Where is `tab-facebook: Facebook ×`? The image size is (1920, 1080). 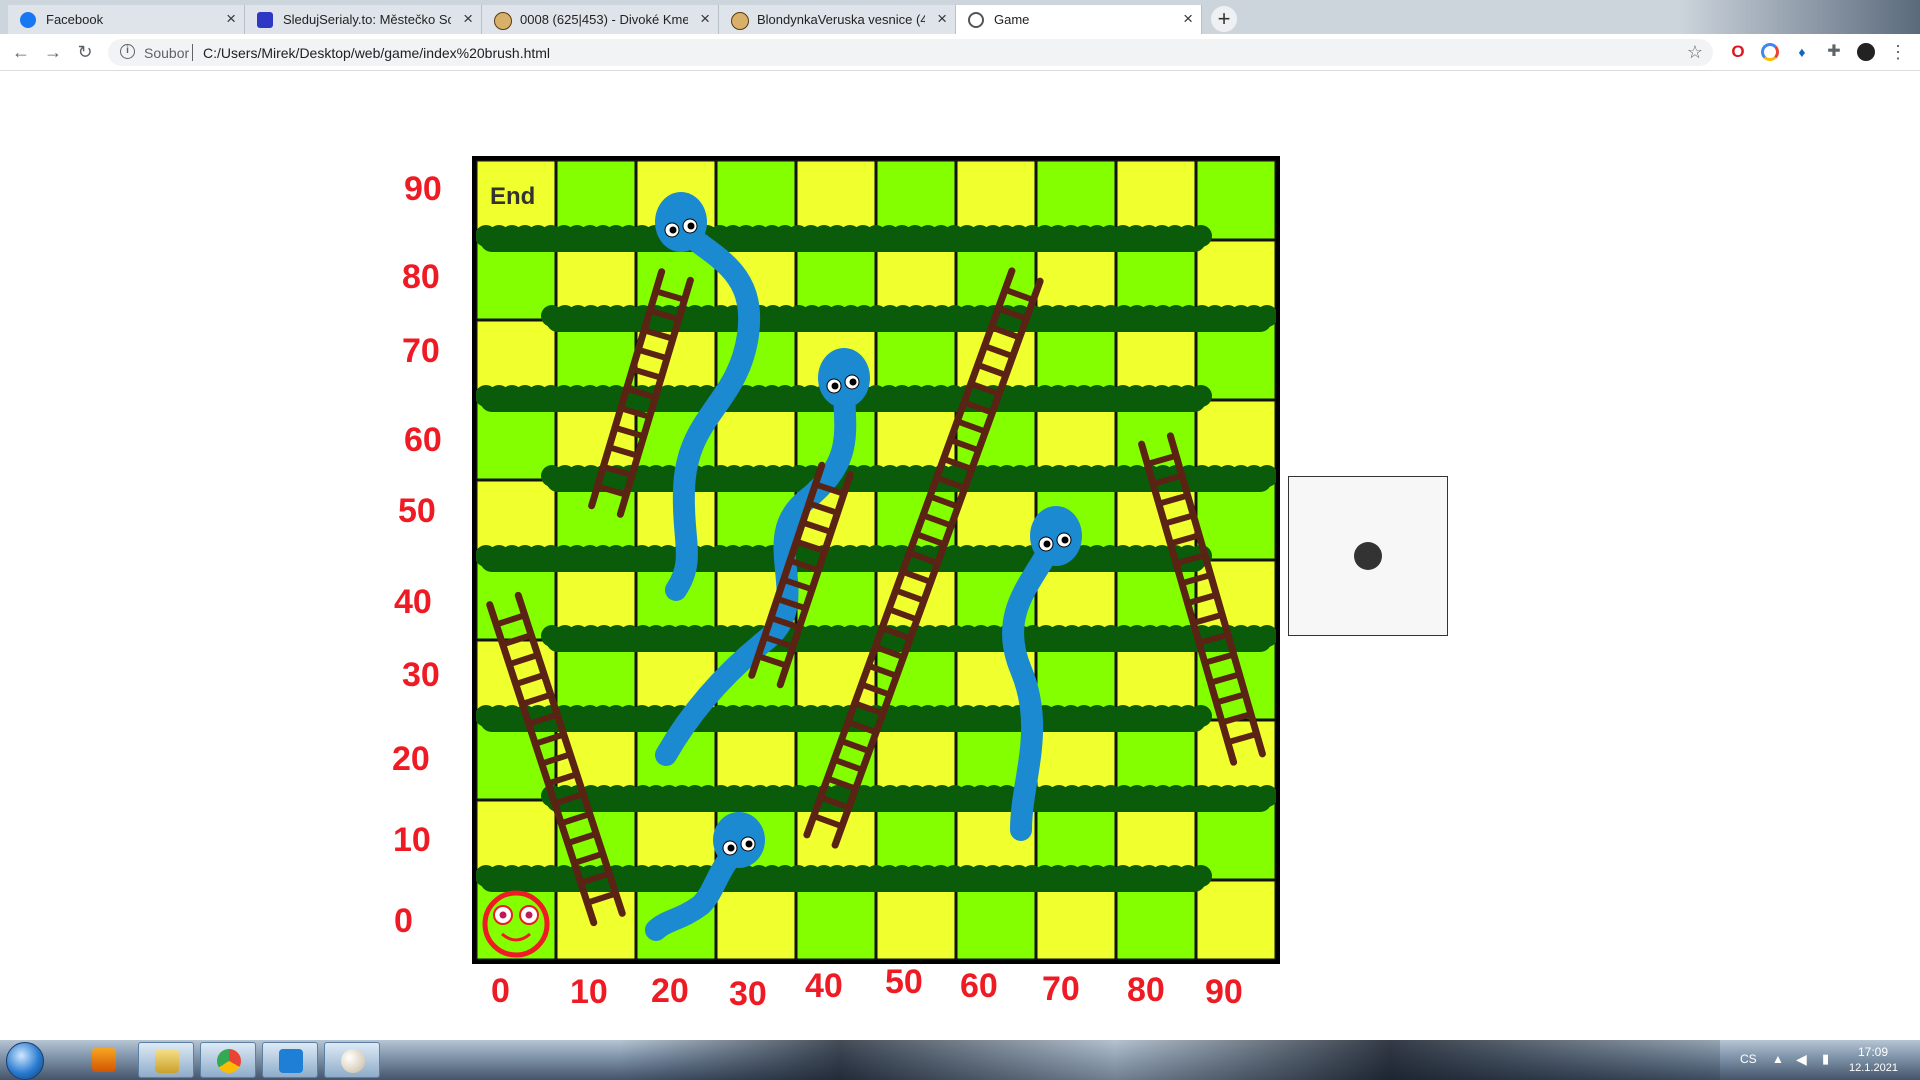
tab-facebook: Facebook × is located at coordinates (126, 19).